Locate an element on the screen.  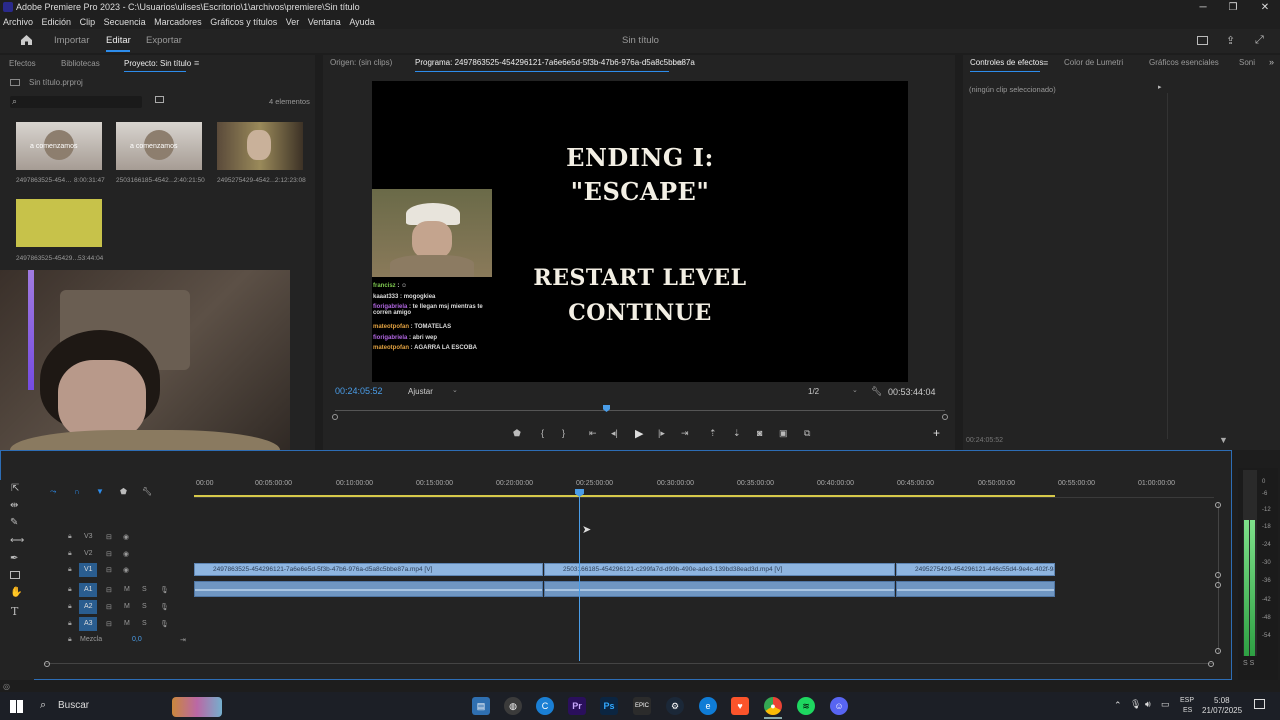
speaker-icon: 🔊︎ is located at coordinates (1148, 704).